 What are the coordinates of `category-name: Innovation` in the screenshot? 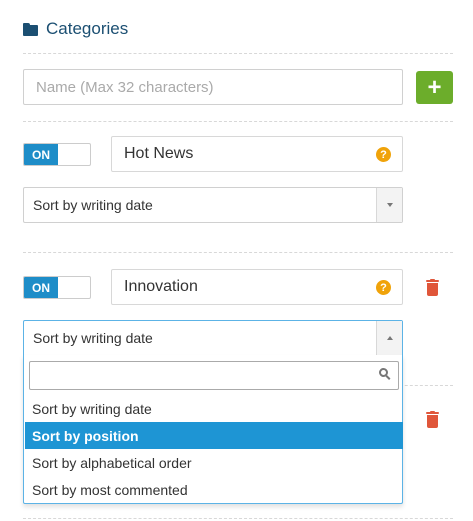 It's located at (161, 286).